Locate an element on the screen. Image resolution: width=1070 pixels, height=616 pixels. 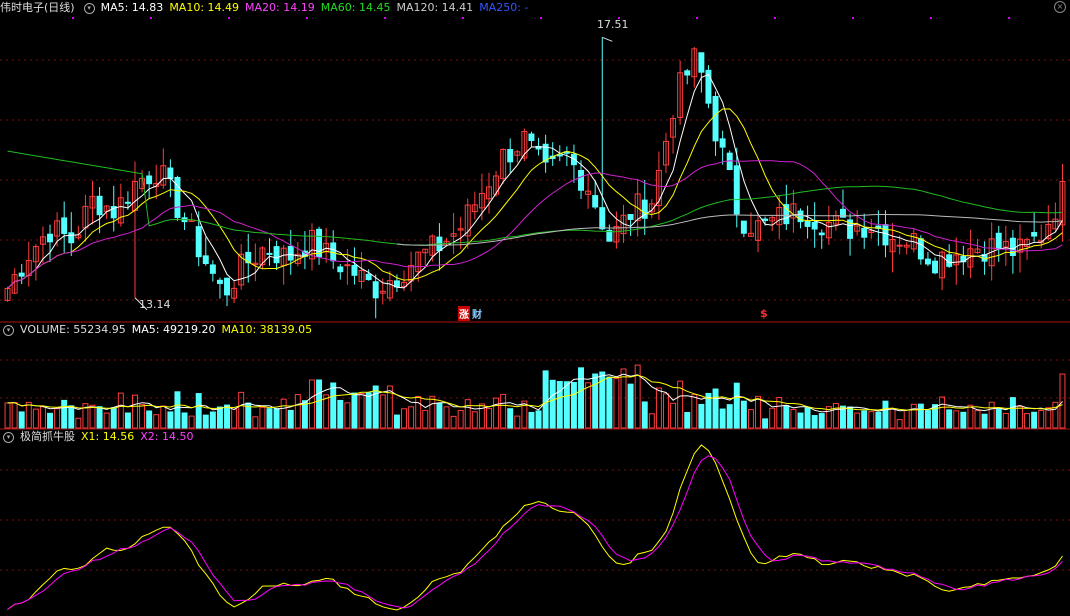
tag-cai: 财 is located at coordinates (477, 313).